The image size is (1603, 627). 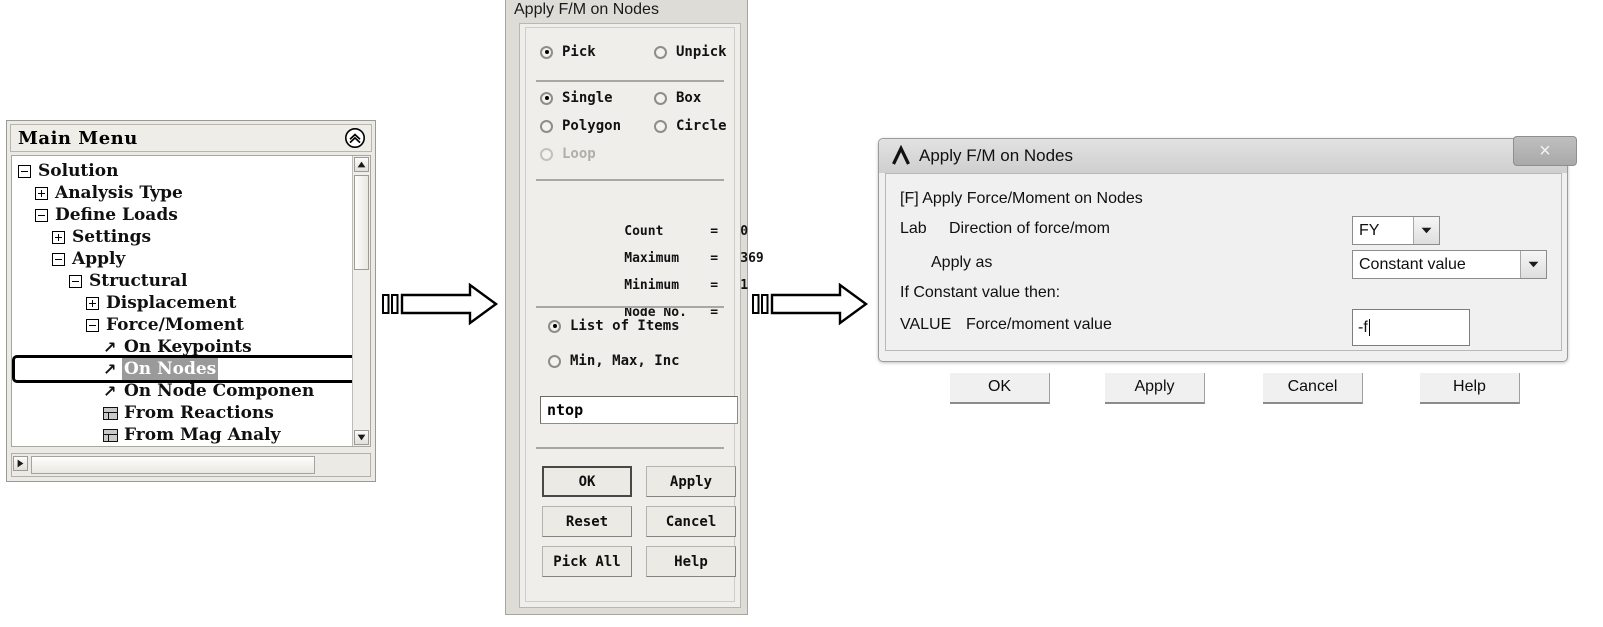 What do you see at coordinates (592, 126) in the screenshot?
I see `radio-polygon-label: Polygon` at bounding box center [592, 126].